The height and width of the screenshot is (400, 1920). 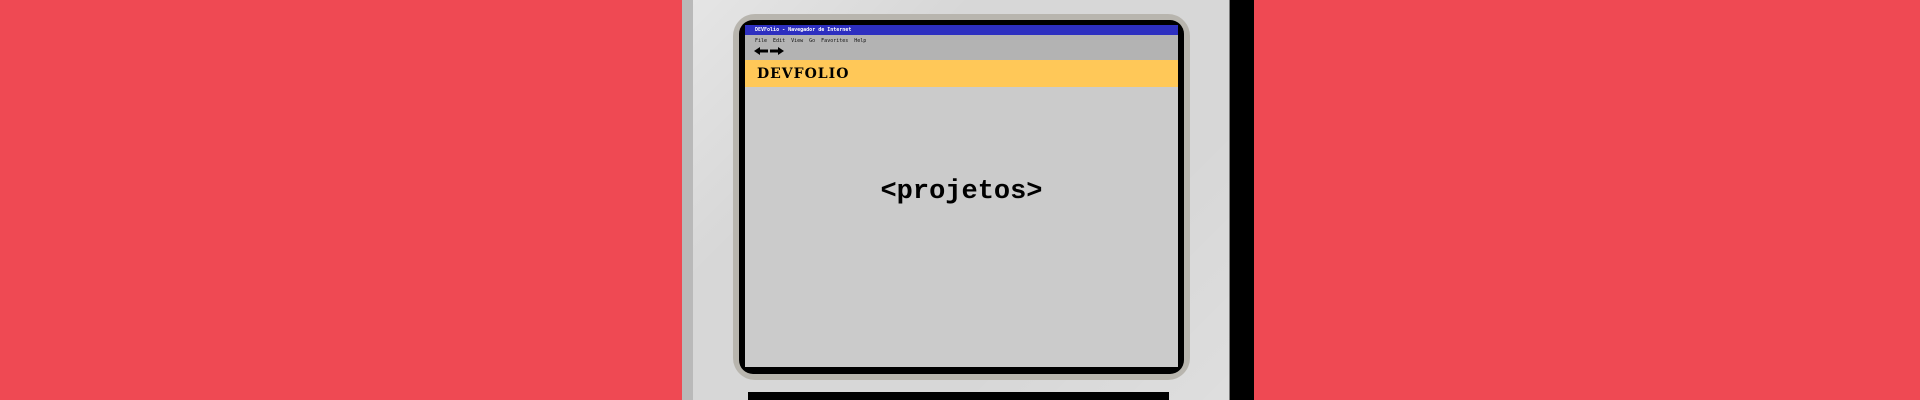 What do you see at coordinates (797, 41) in the screenshot?
I see `menu-view: View` at bounding box center [797, 41].